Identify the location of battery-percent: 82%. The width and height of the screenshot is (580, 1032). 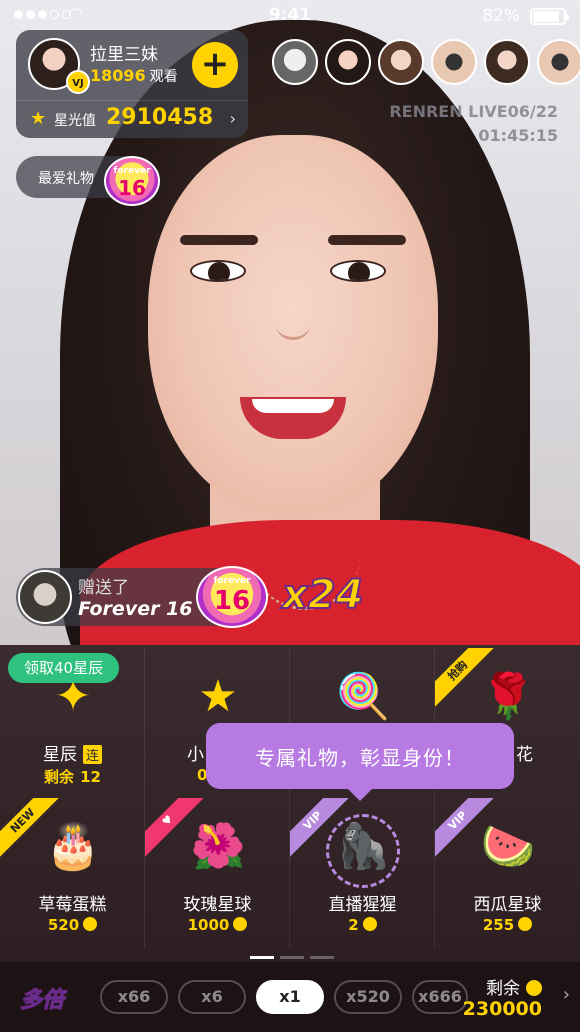
(501, 16).